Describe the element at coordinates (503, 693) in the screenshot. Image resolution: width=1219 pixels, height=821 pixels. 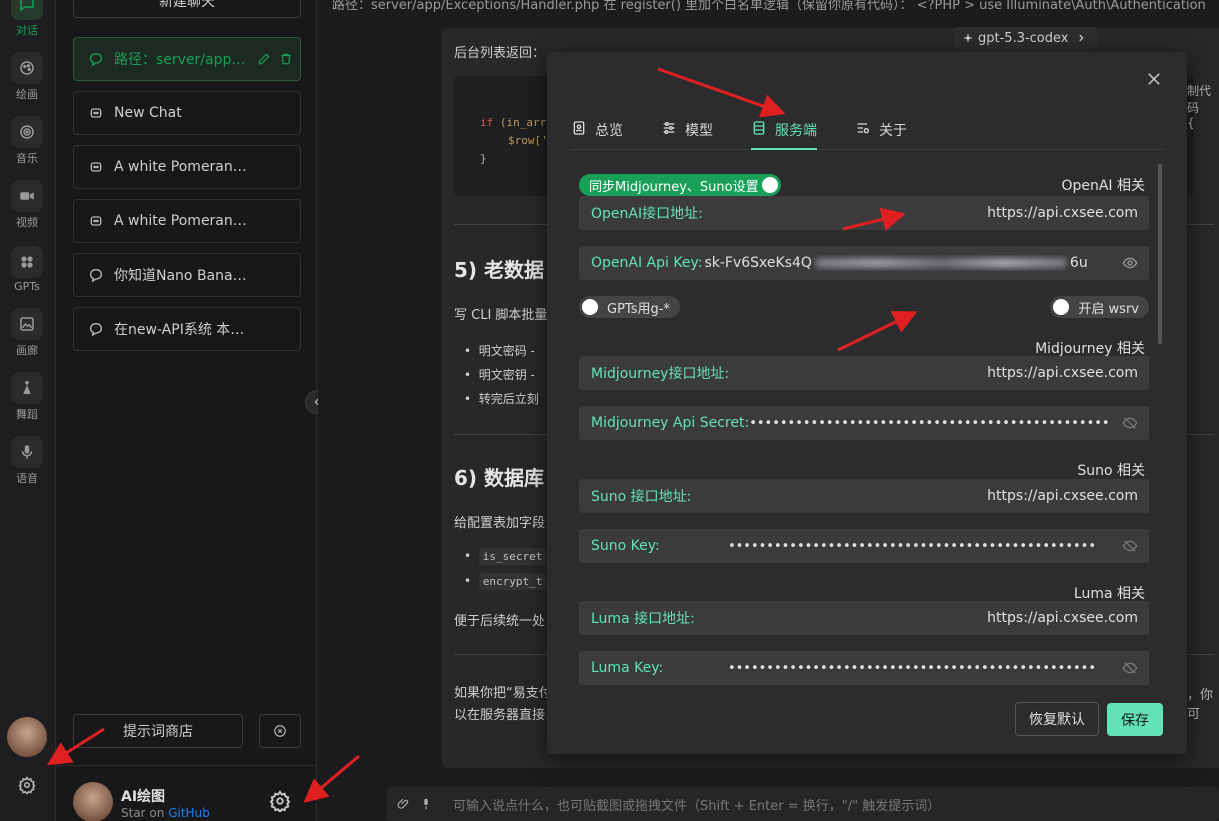
I see `paragraph: 如果你把“易支付` at that location.